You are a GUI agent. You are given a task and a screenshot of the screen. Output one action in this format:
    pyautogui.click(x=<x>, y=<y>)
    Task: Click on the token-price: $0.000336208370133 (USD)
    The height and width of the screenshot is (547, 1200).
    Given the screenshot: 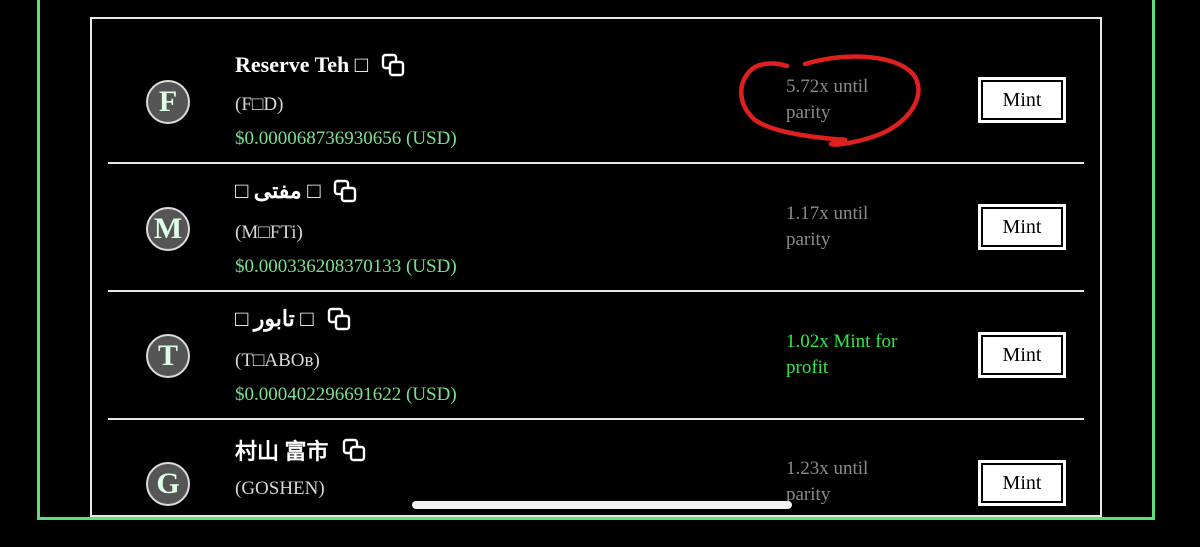 What is the action you would take?
    pyautogui.click(x=346, y=266)
    